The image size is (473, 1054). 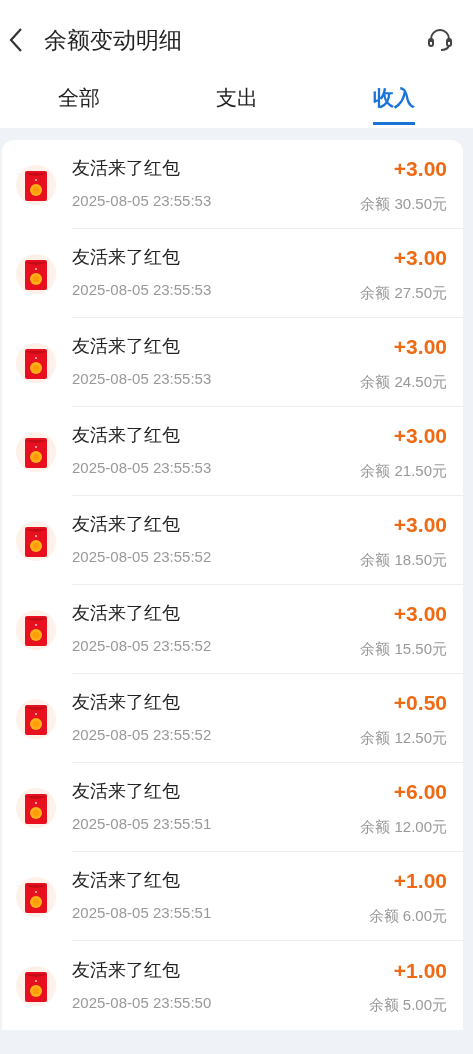 I want to click on record-balance: 余额 5.00元, so click(x=407, y=1005).